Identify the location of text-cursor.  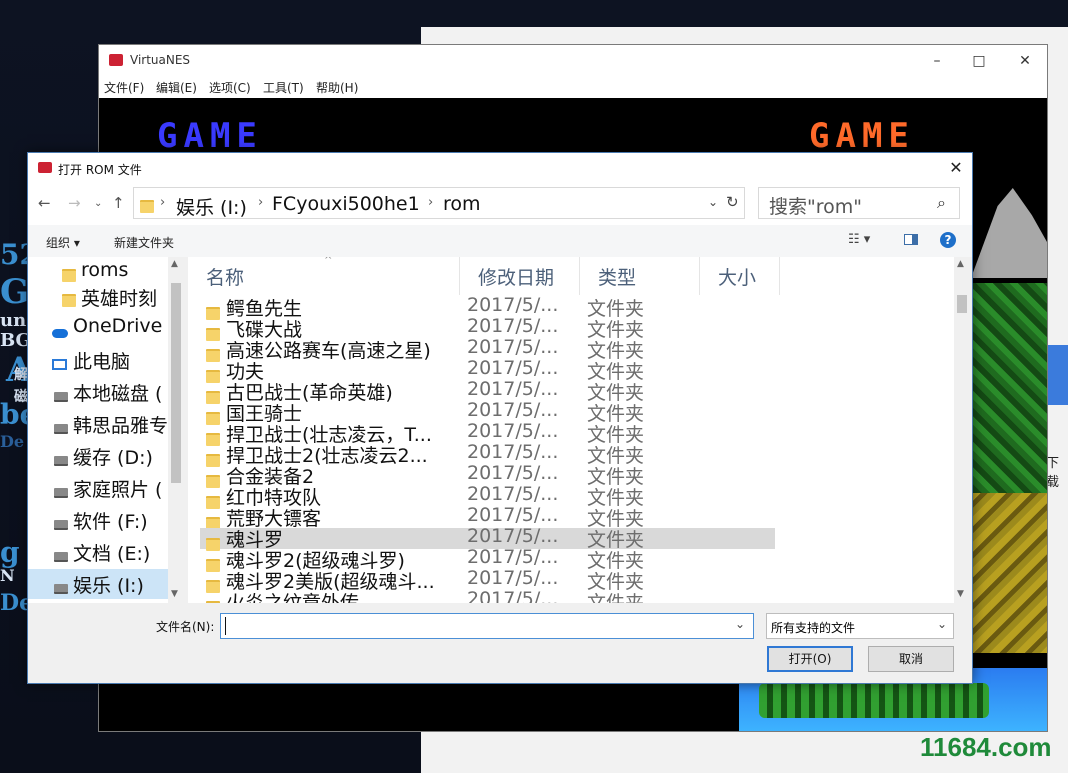
(225, 626).